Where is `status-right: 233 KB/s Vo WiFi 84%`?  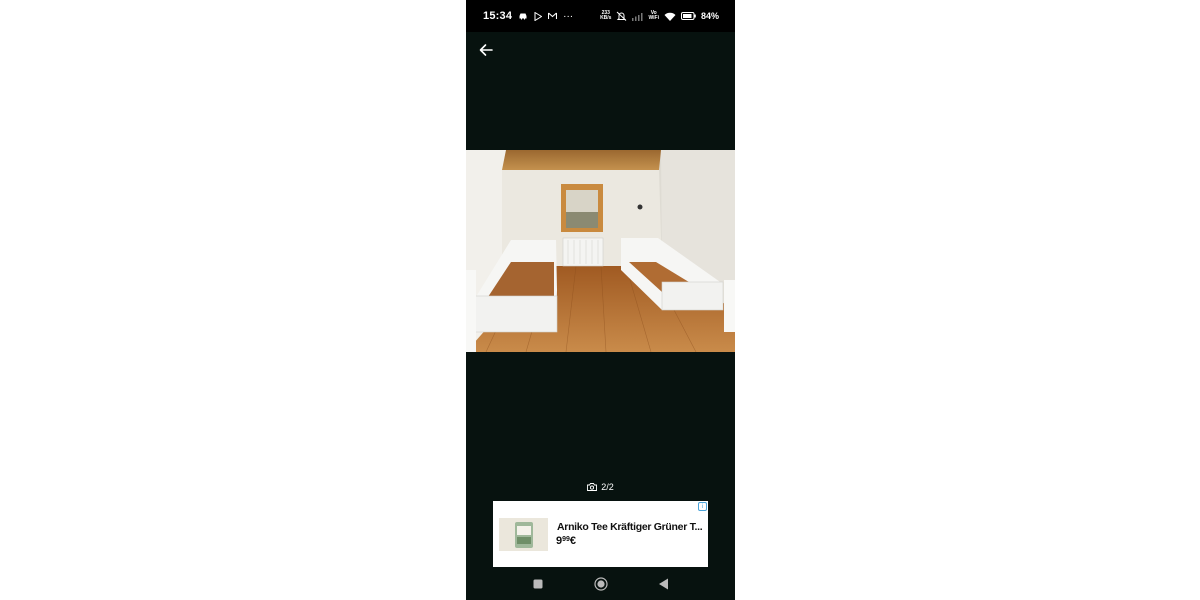 status-right: 233 KB/s Vo WiFi 84% is located at coordinates (659, 16).